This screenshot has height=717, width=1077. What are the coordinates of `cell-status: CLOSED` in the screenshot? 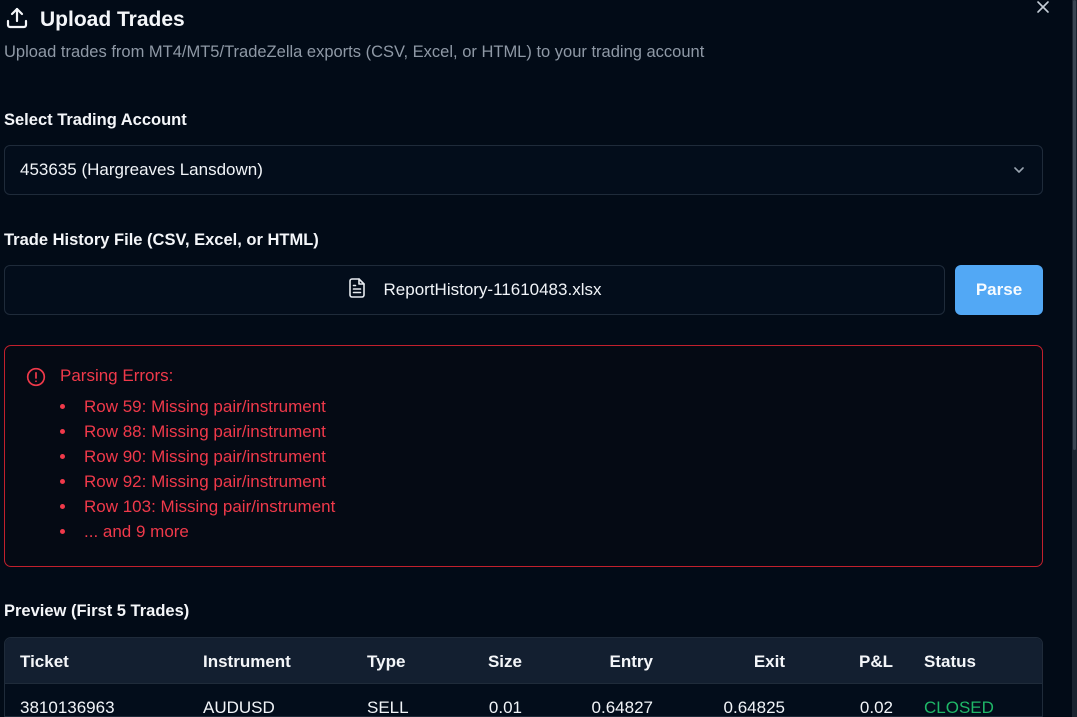 It's located at (959, 707).